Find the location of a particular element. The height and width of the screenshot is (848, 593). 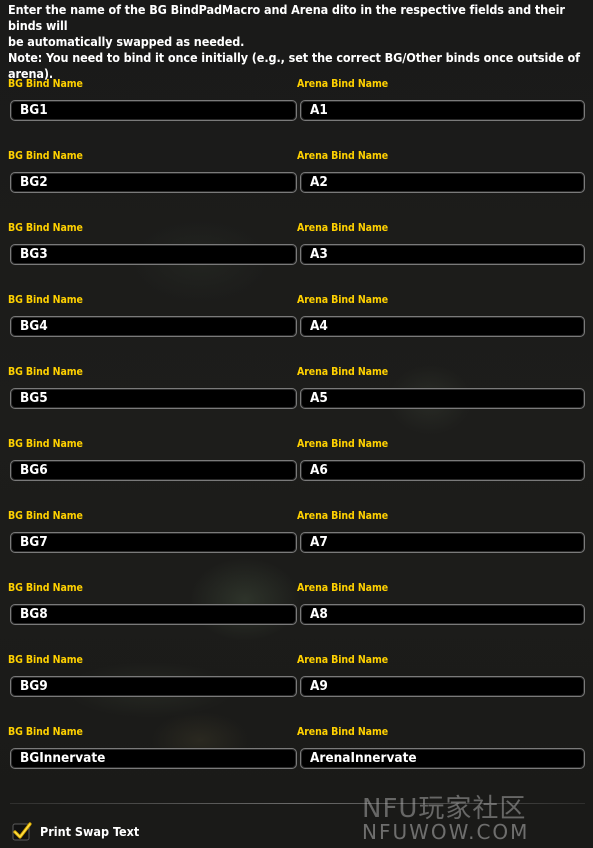

print-swap-checkbox is located at coordinates (22, 832).